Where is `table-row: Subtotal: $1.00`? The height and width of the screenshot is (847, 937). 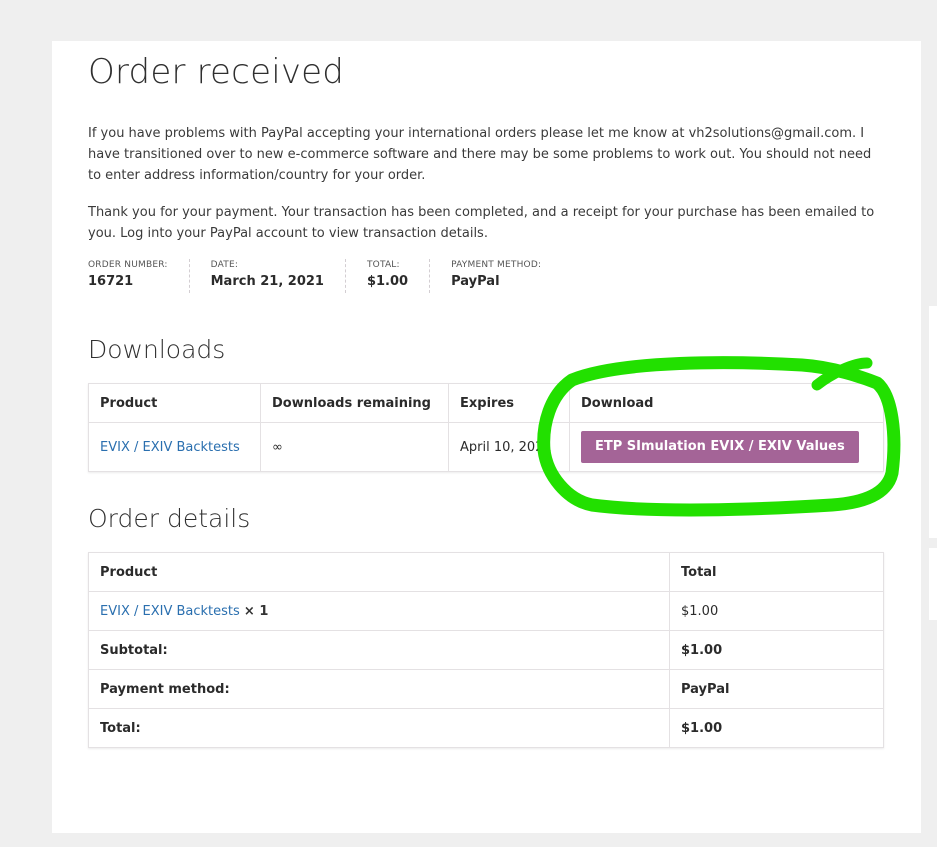 table-row: Subtotal: $1.00 is located at coordinates (486, 650).